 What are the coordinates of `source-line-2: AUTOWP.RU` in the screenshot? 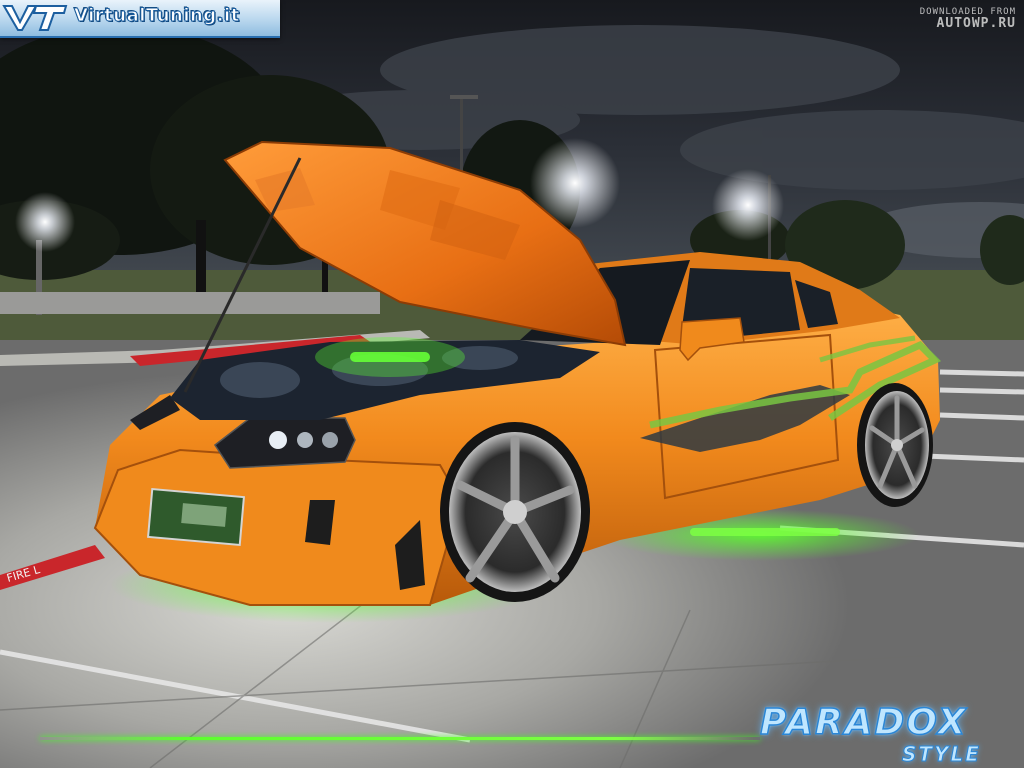 It's located at (976, 23).